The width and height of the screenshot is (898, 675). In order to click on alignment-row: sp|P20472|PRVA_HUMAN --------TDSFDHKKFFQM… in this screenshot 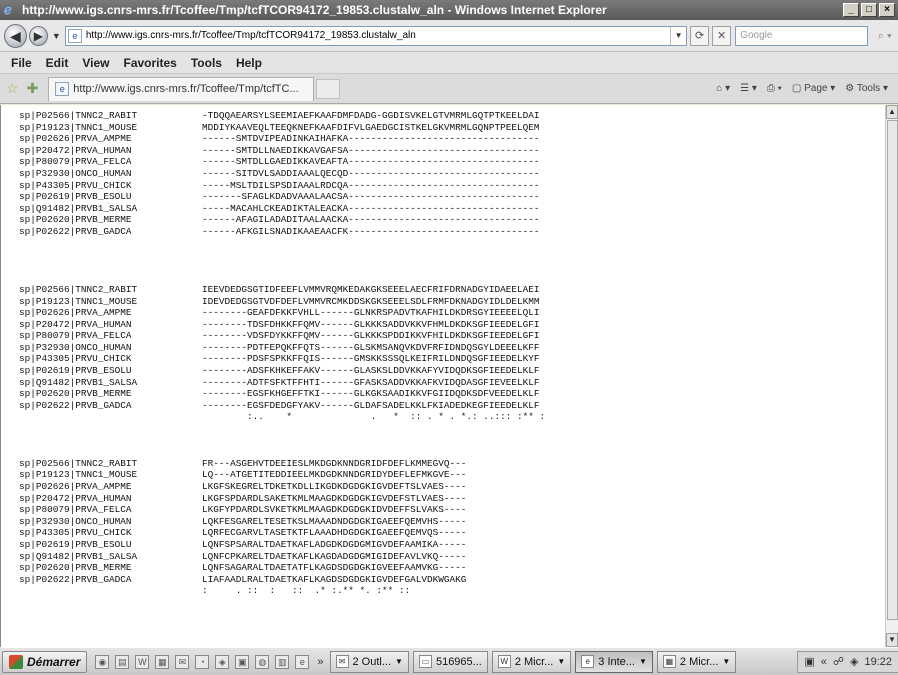, I will do `click(282, 325)`.